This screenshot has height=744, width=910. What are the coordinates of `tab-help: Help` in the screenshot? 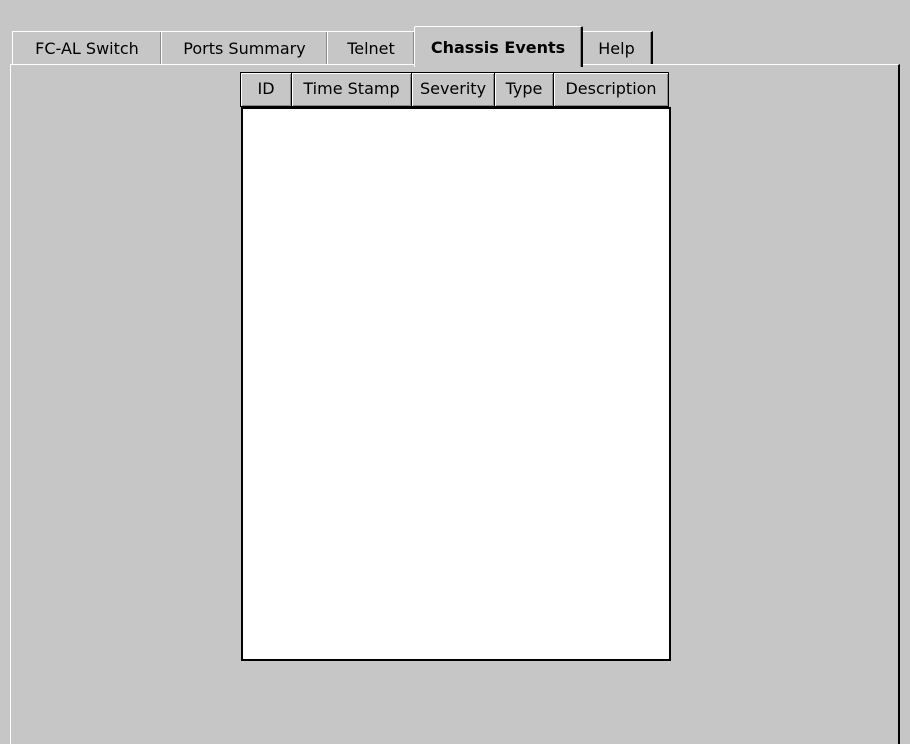 It's located at (617, 47).